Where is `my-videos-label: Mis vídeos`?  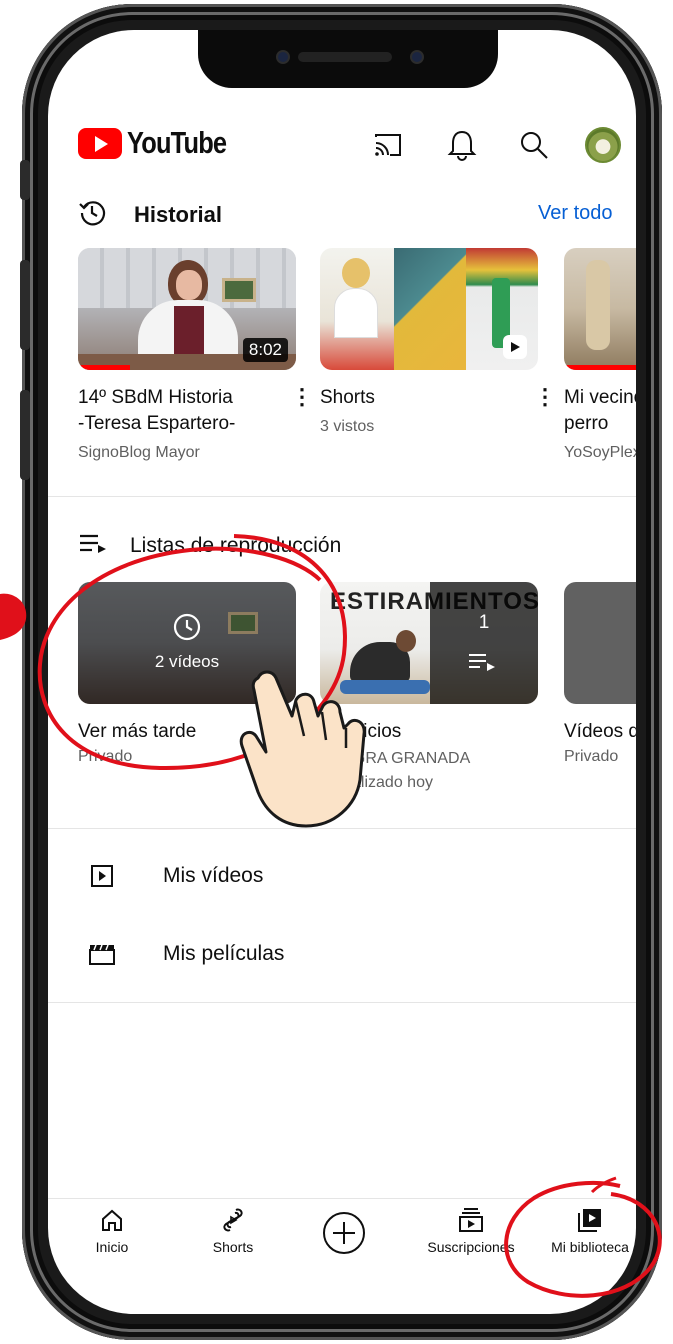 my-videos-label: Mis vídeos is located at coordinates (213, 875).